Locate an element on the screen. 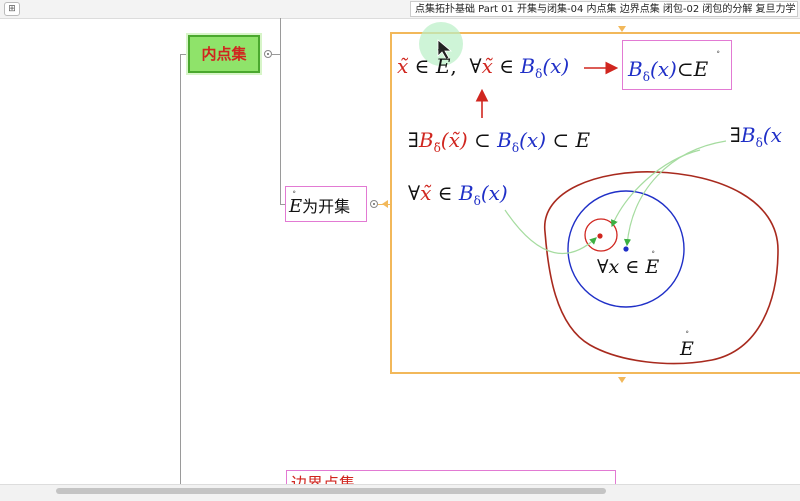 This screenshot has height=501, width=800. formula-result: Bδ(x)⊂E is located at coordinates (668, 70).